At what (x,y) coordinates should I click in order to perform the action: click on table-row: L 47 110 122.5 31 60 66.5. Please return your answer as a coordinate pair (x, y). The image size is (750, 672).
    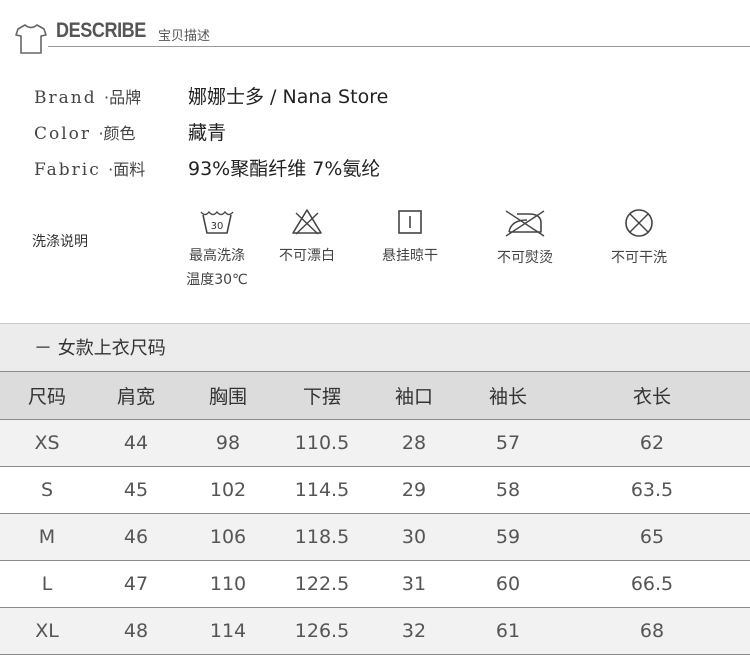
    Looking at the image, I should click on (375, 584).